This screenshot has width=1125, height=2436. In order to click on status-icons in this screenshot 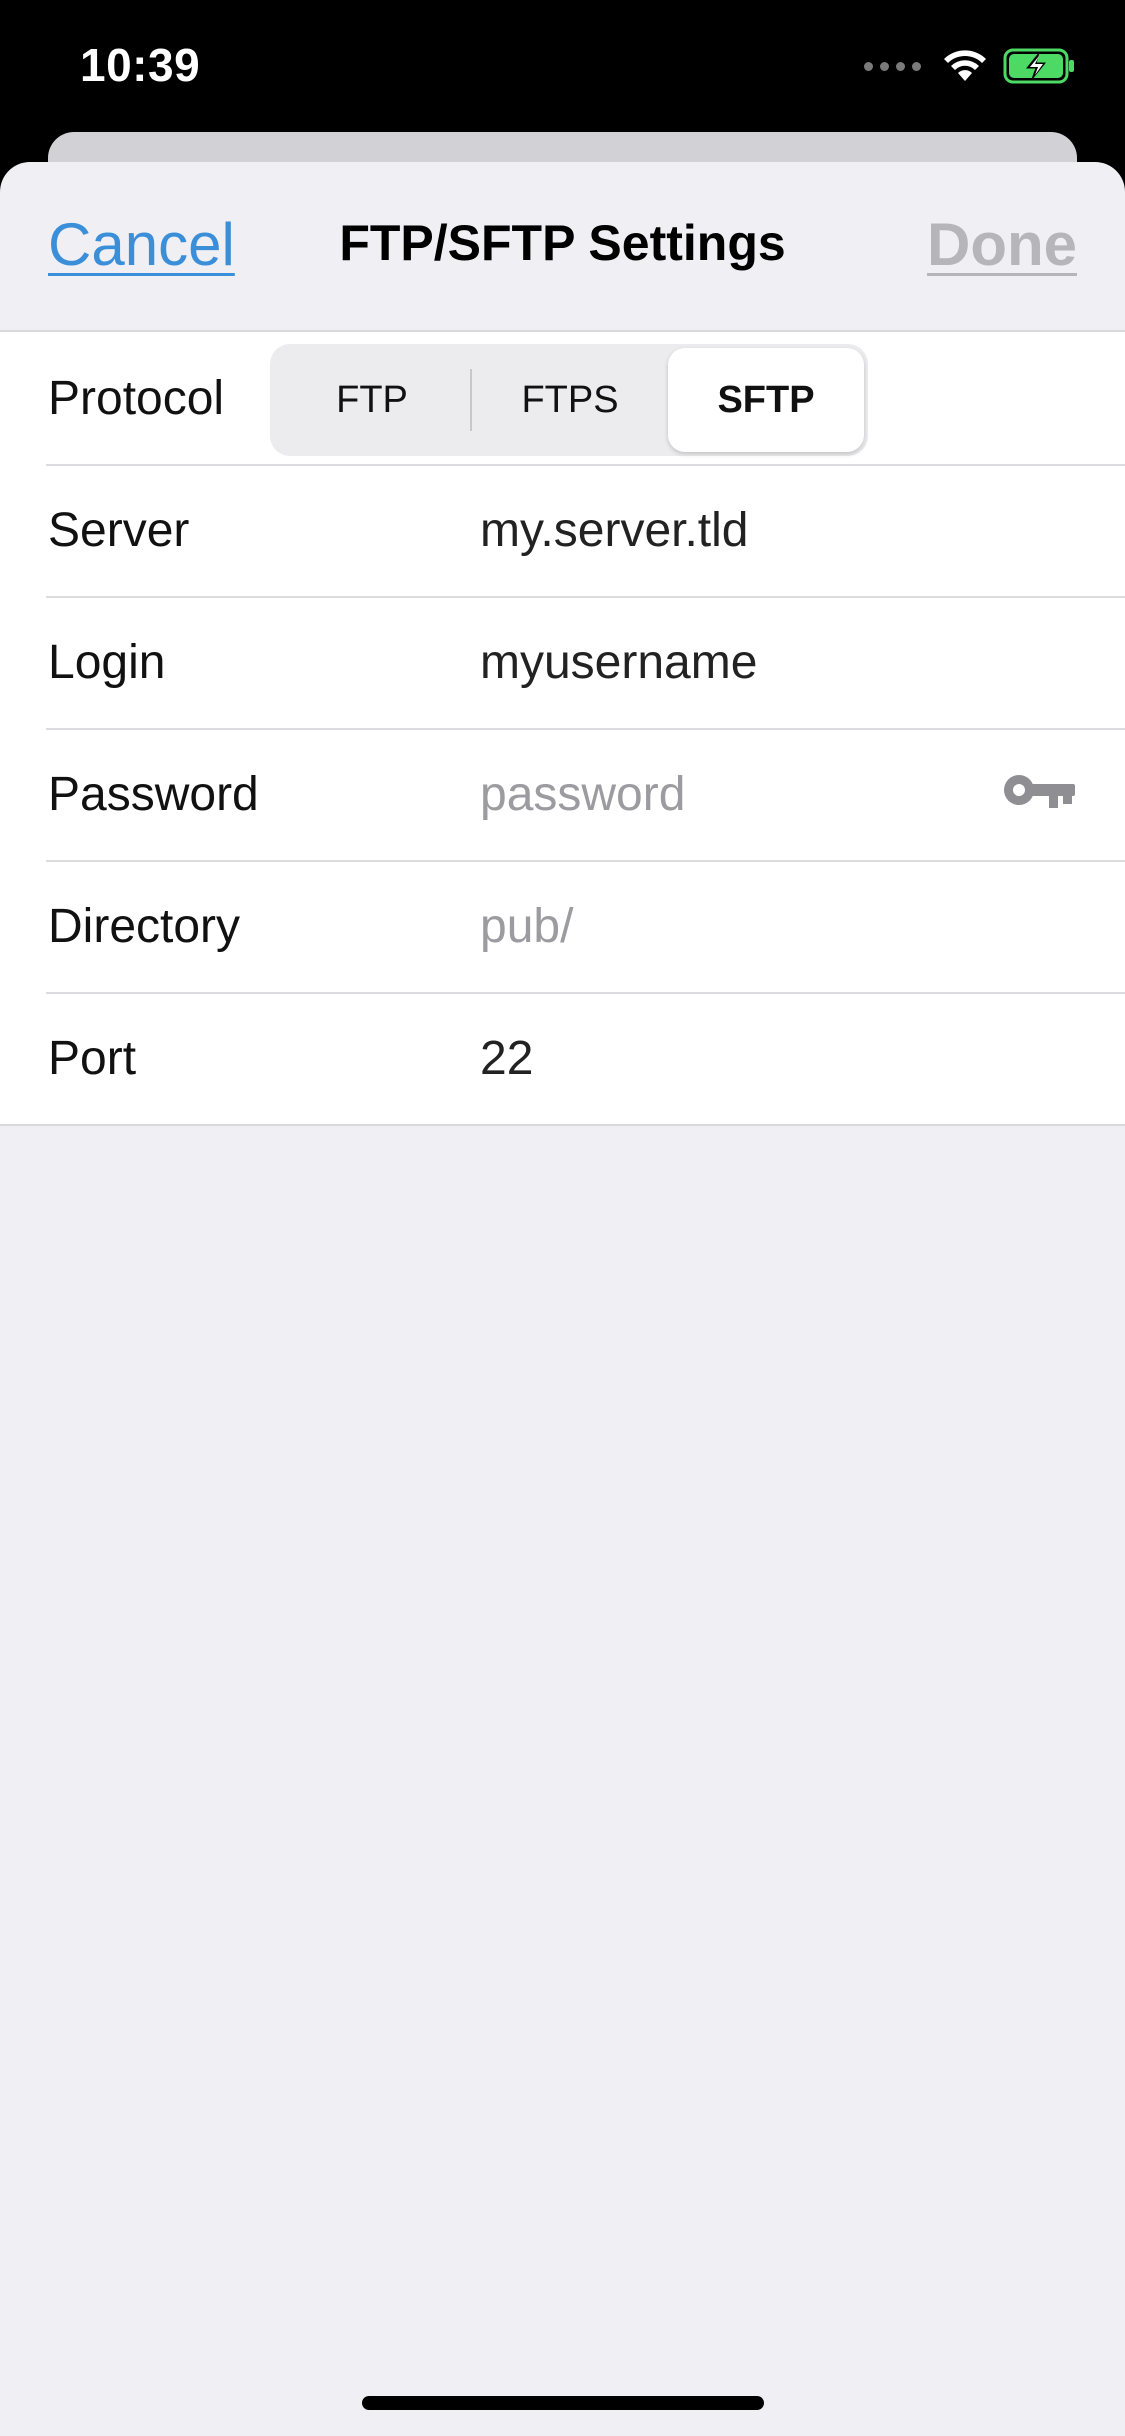, I will do `click(970, 66)`.